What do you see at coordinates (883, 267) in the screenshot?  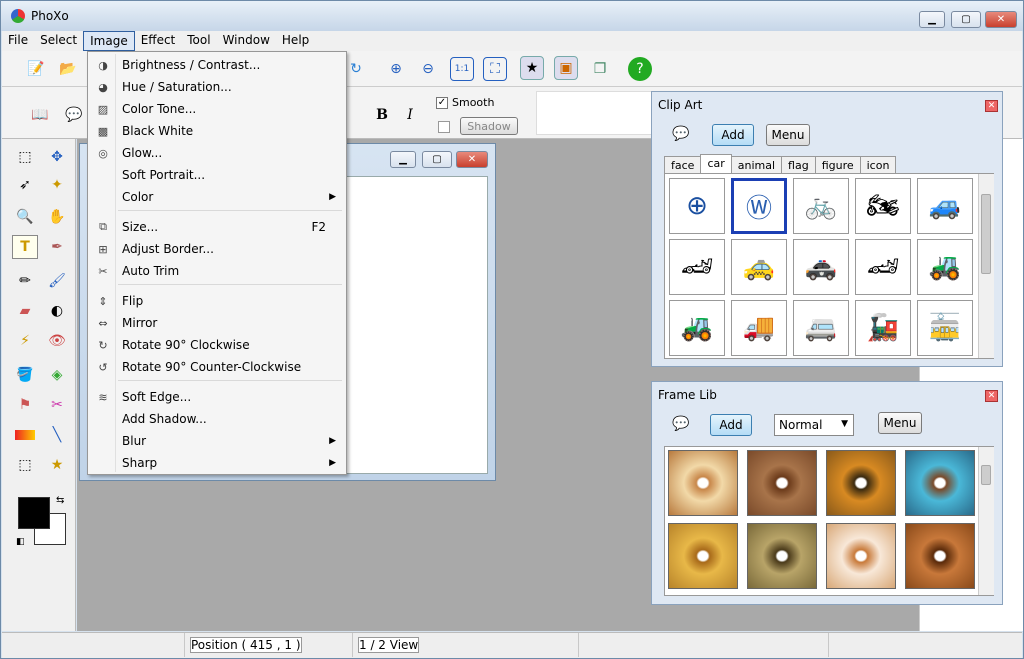 I see `clipart-item-race-car: 🏎` at bounding box center [883, 267].